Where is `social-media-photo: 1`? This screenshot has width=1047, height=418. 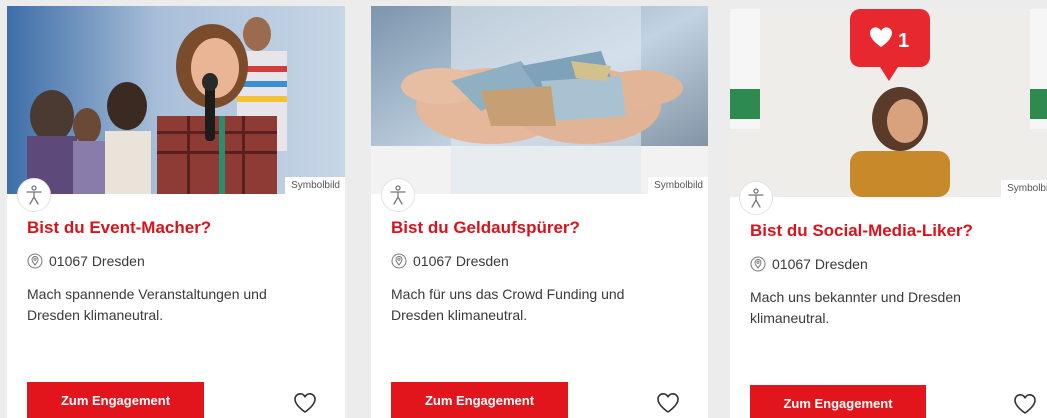 social-media-photo: 1 is located at coordinates (888, 103).